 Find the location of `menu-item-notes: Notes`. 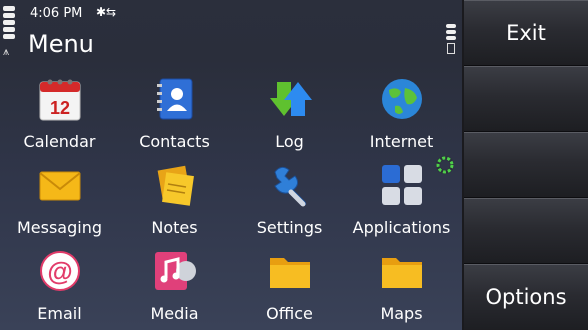

menu-item-notes: Notes is located at coordinates (174, 199).